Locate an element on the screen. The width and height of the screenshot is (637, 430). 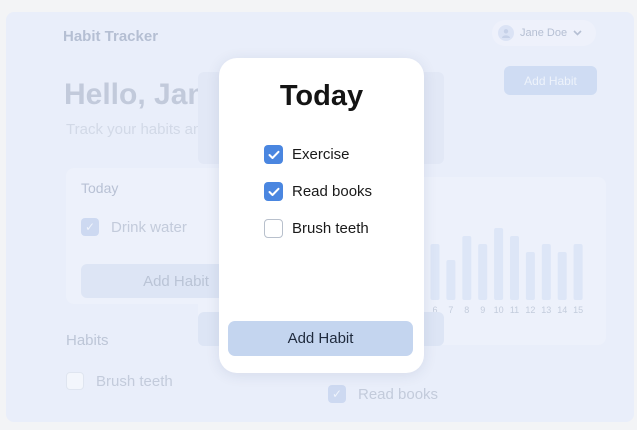
user-icon is located at coordinates (506, 33).